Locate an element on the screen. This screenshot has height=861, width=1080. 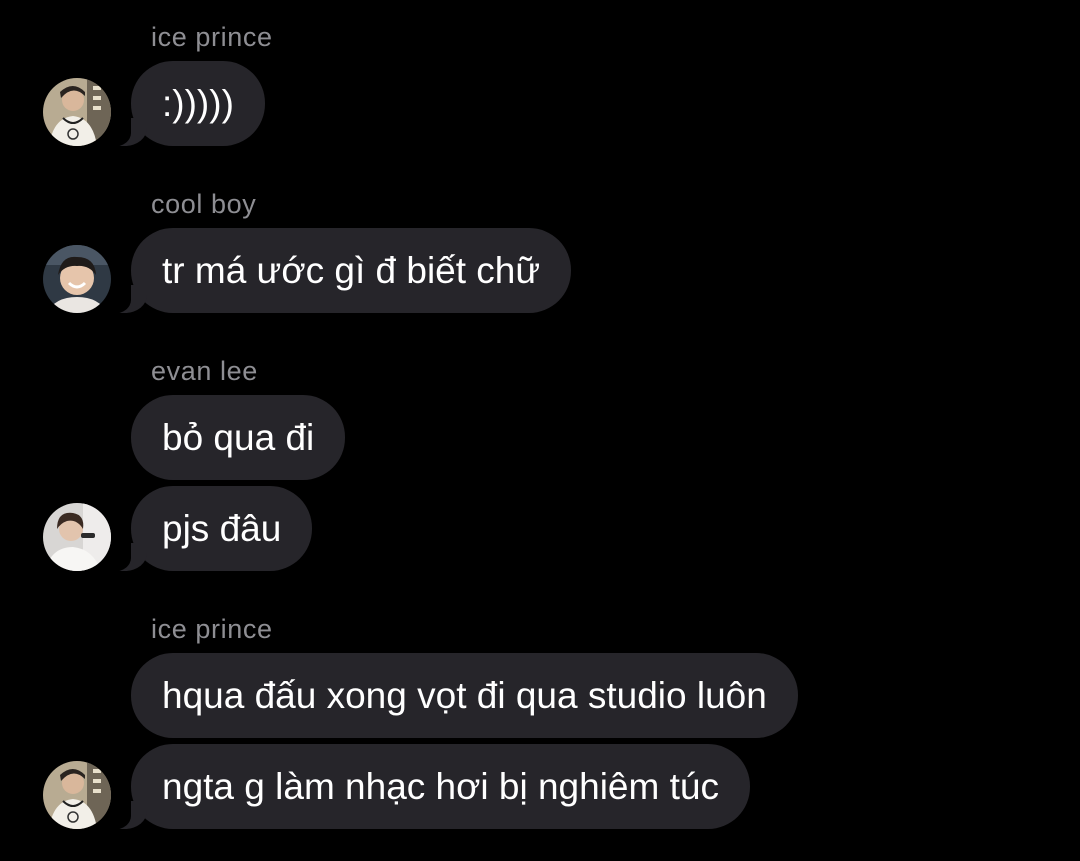
sender-name: evan lee is located at coordinates (204, 371).